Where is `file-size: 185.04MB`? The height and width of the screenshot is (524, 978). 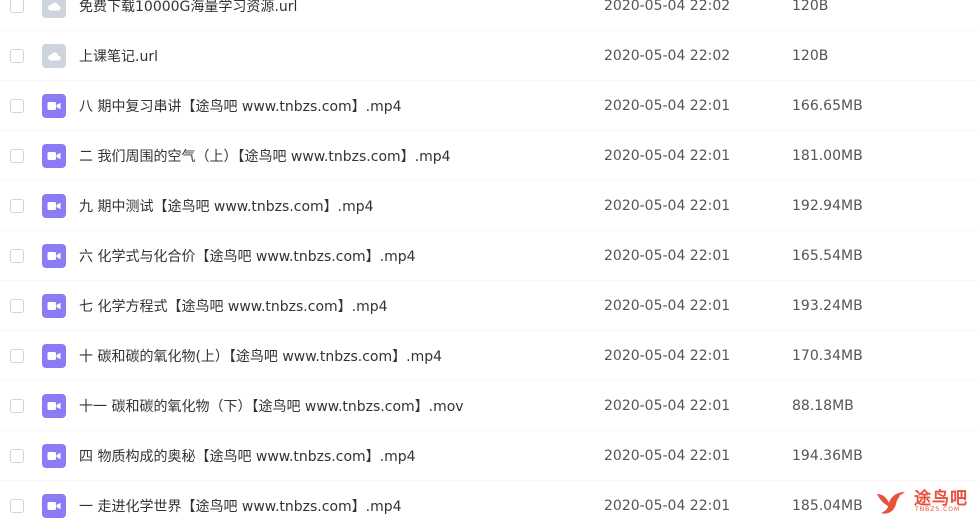
file-size: 185.04MB is located at coordinates (827, 505).